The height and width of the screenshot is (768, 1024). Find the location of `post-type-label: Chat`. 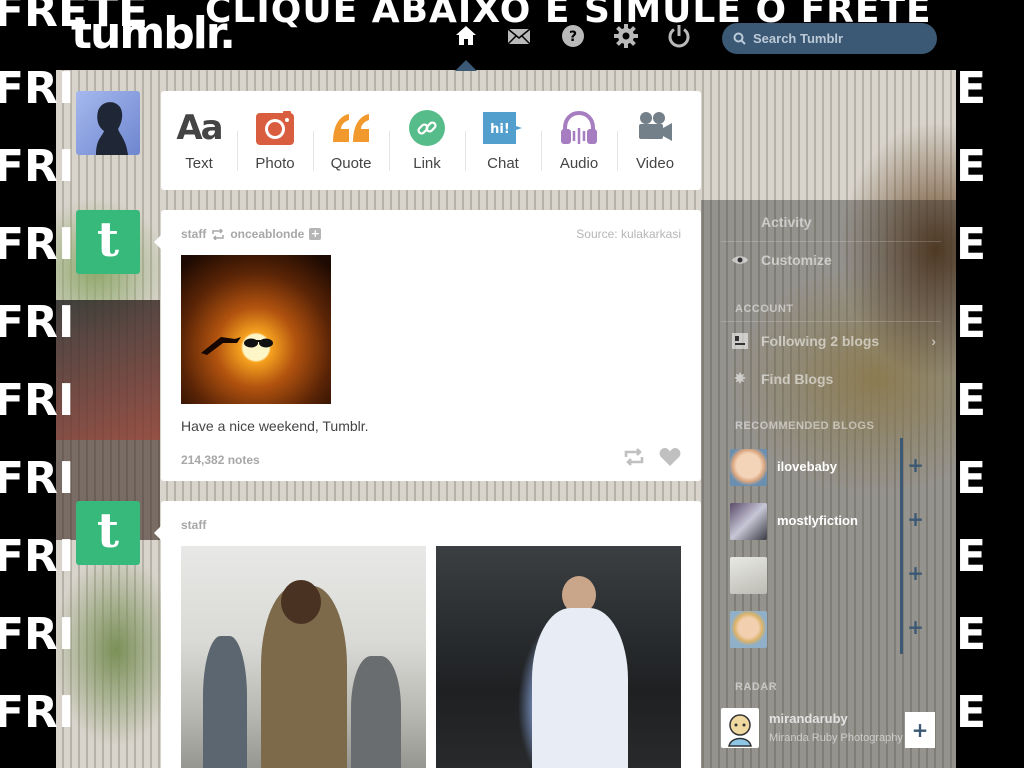

post-type-label: Chat is located at coordinates (503, 163).